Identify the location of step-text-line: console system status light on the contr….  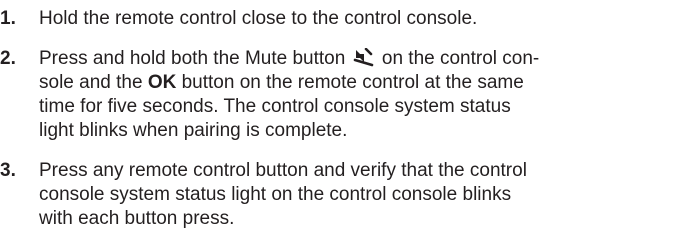
(275, 194).